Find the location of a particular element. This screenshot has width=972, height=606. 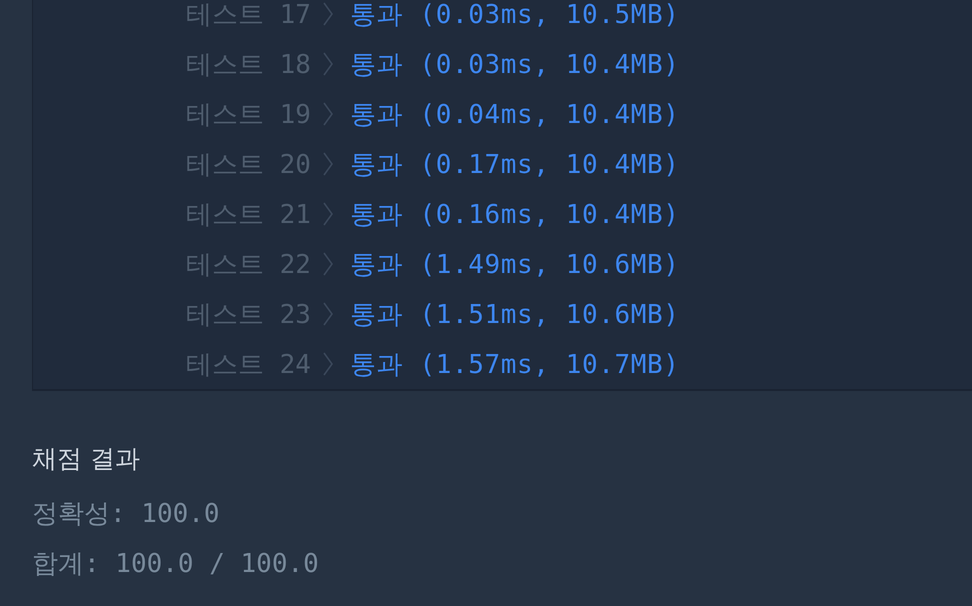

test-result: 통과 (1.49ms, 10.6MB) is located at coordinates (515, 265).